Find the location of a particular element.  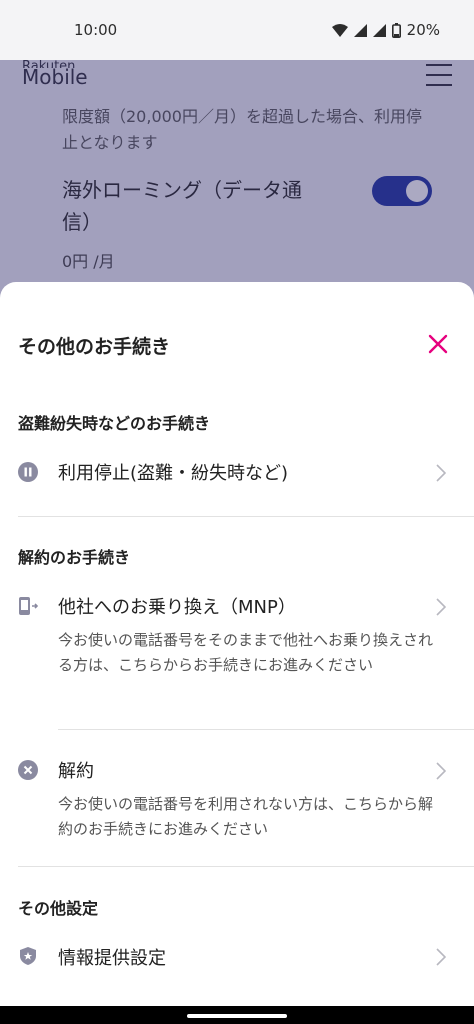

info-provision-settings-item: 情報提供設定 is located at coordinates (237, 963).